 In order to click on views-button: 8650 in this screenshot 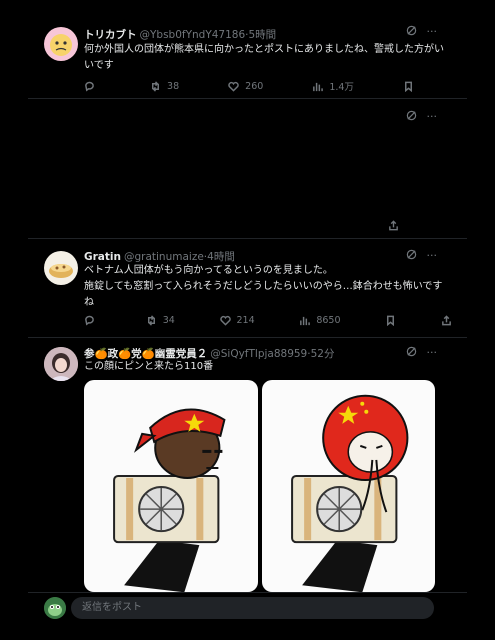, I will do `click(320, 320)`.